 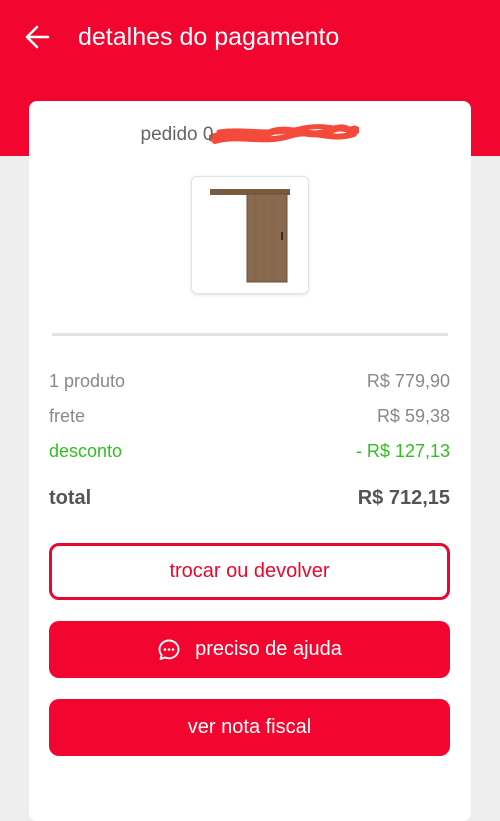 I want to click on help-button: preciso de ajuda, so click(x=249, y=649).